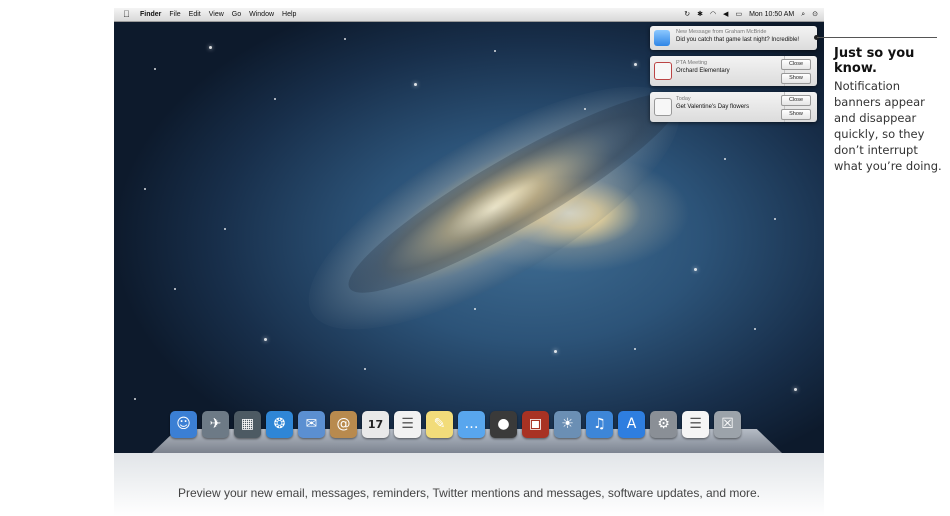  Describe the element at coordinates (503, 424) in the screenshot. I see `facetime-icon: ●` at that location.